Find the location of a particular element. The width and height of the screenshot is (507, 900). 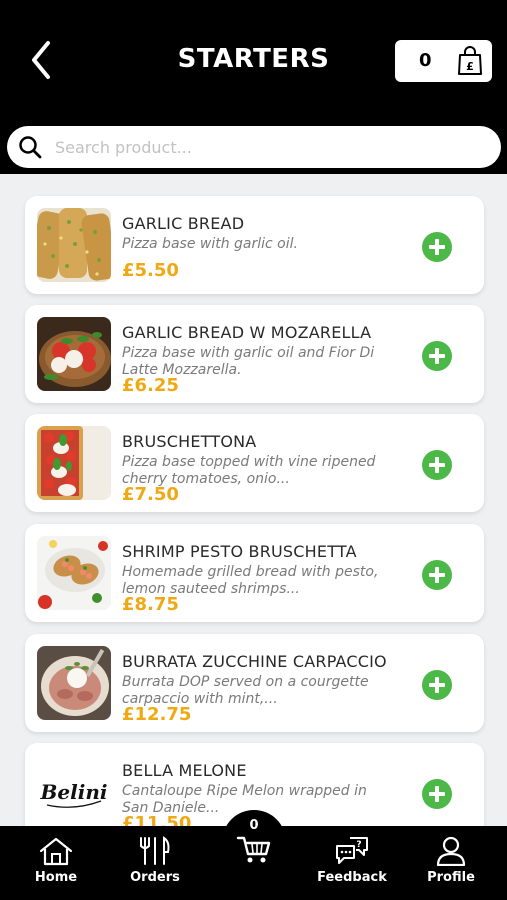

nav-profile-label: Profile is located at coordinates (451, 877).